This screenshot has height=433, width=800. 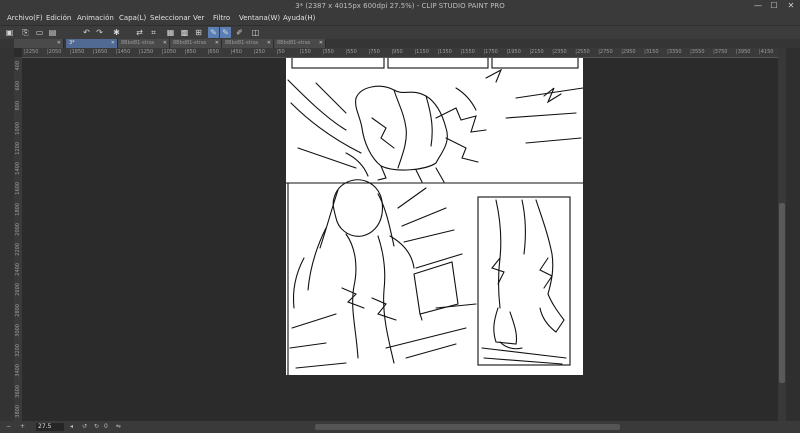 I want to click on ruler-tick-label: 800, so click(x=18, y=106).